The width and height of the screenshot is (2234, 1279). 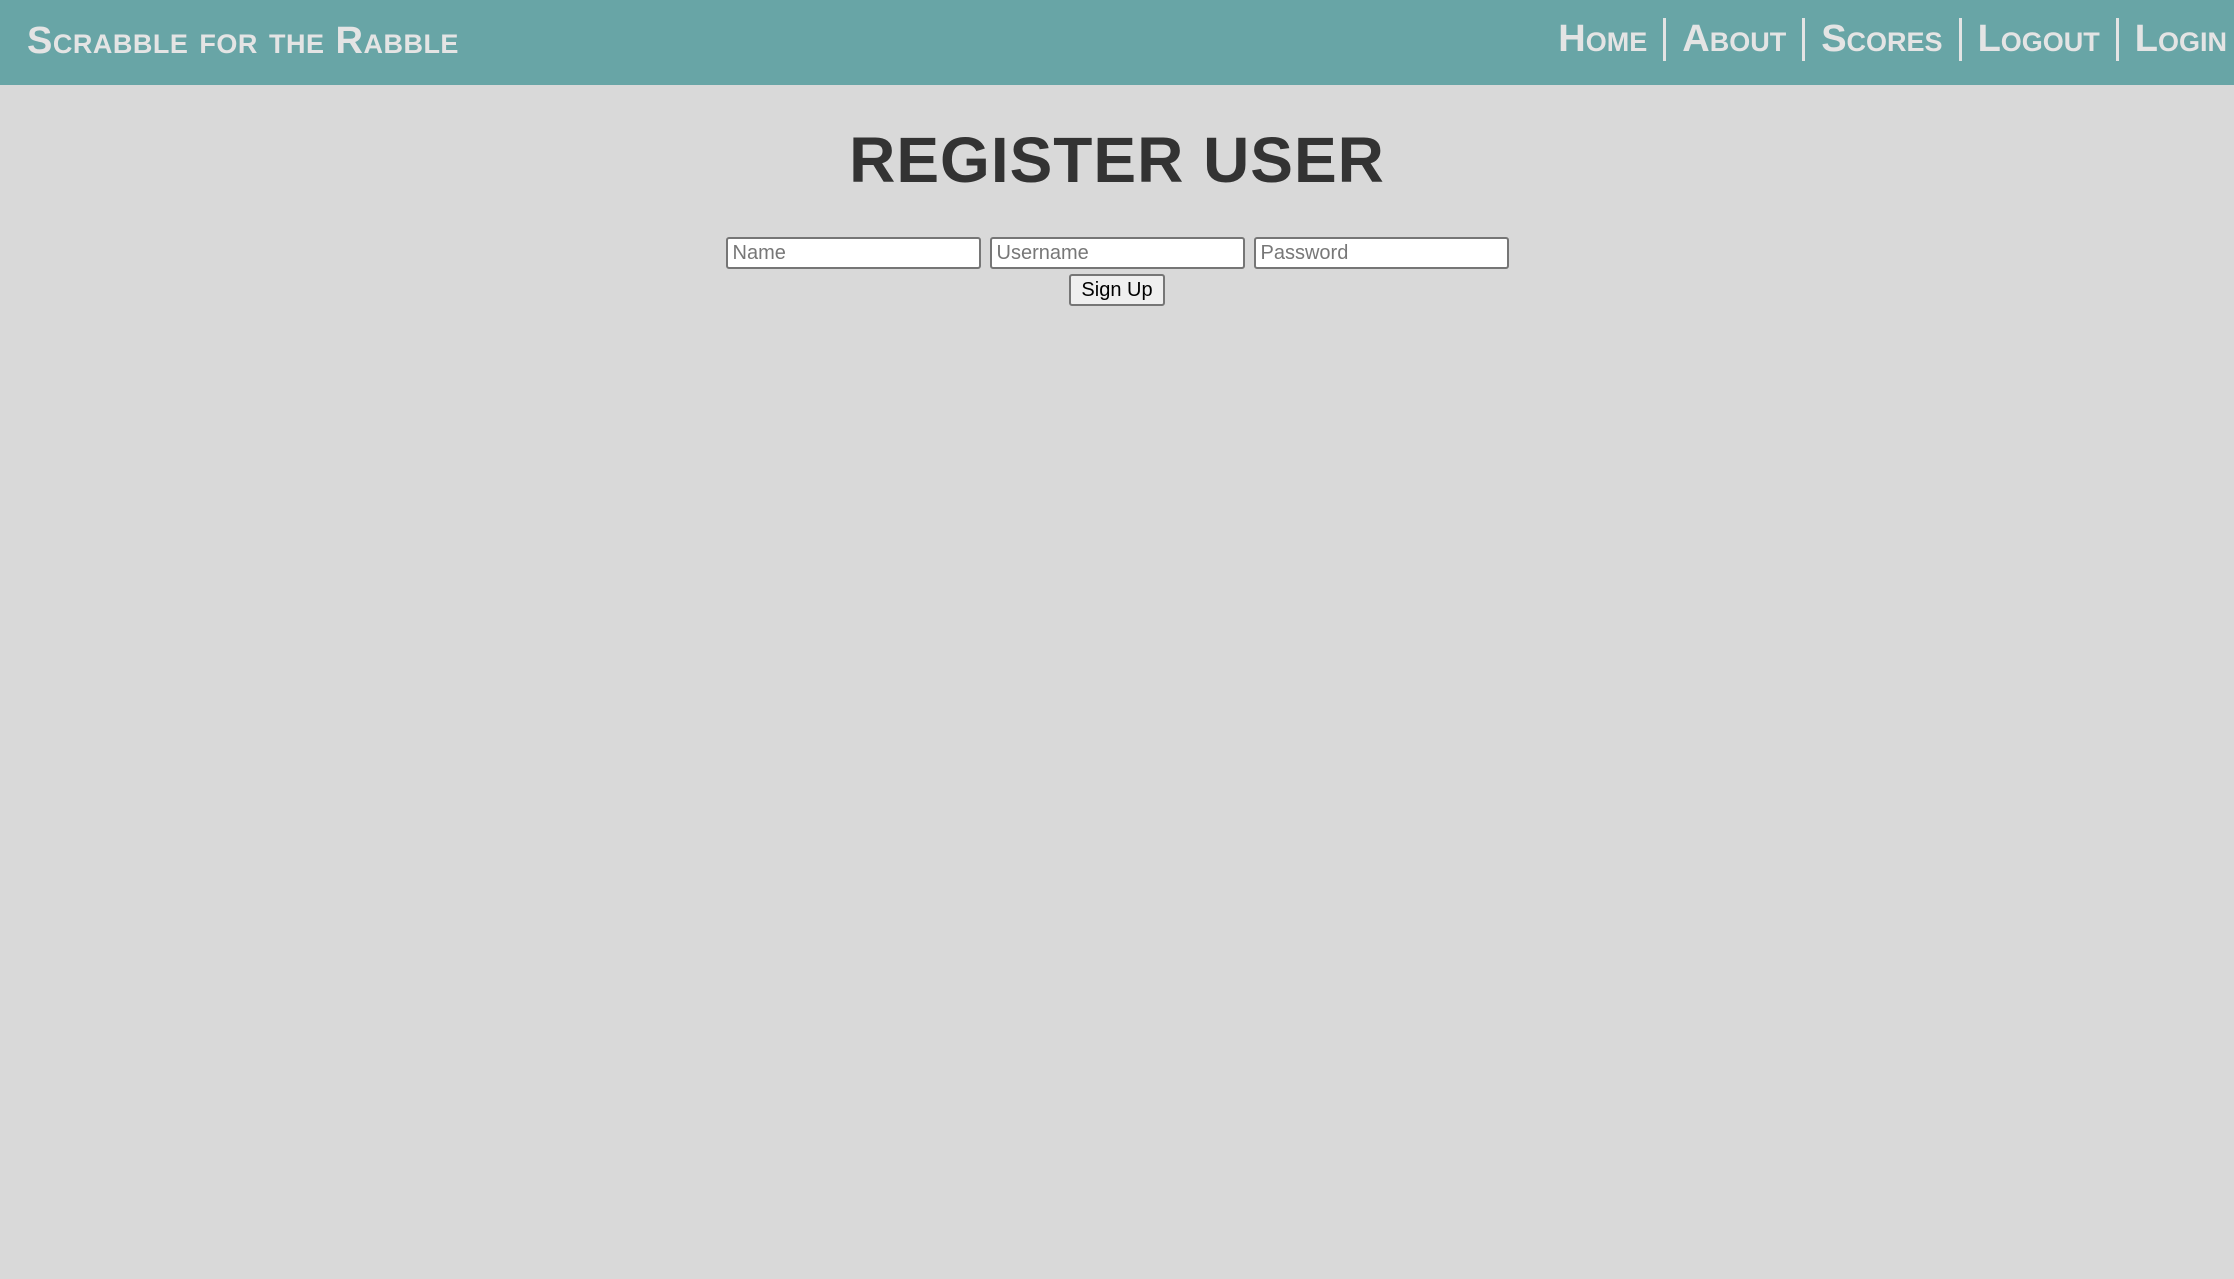 I want to click on page-title: REGISTER USER, so click(x=1117, y=160).